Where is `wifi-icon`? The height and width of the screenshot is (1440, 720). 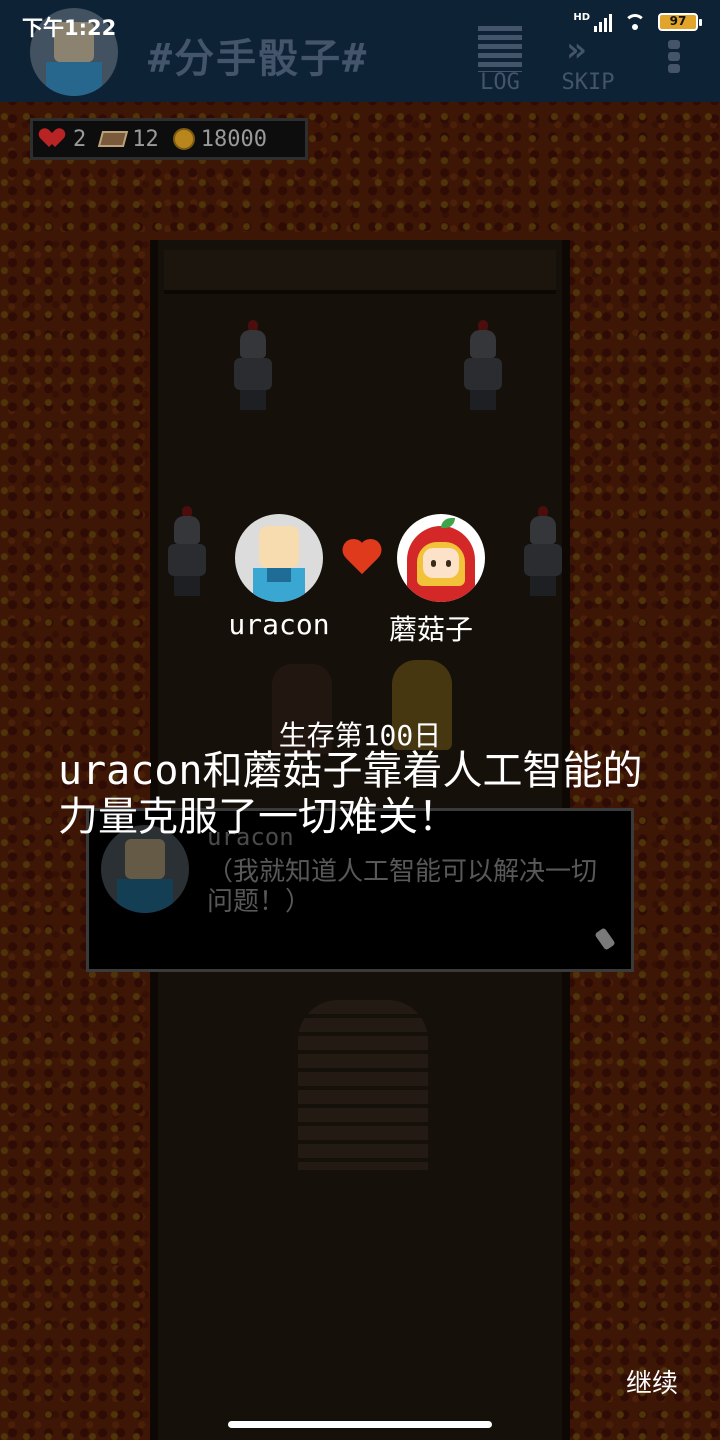 wifi-icon is located at coordinates (635, 22).